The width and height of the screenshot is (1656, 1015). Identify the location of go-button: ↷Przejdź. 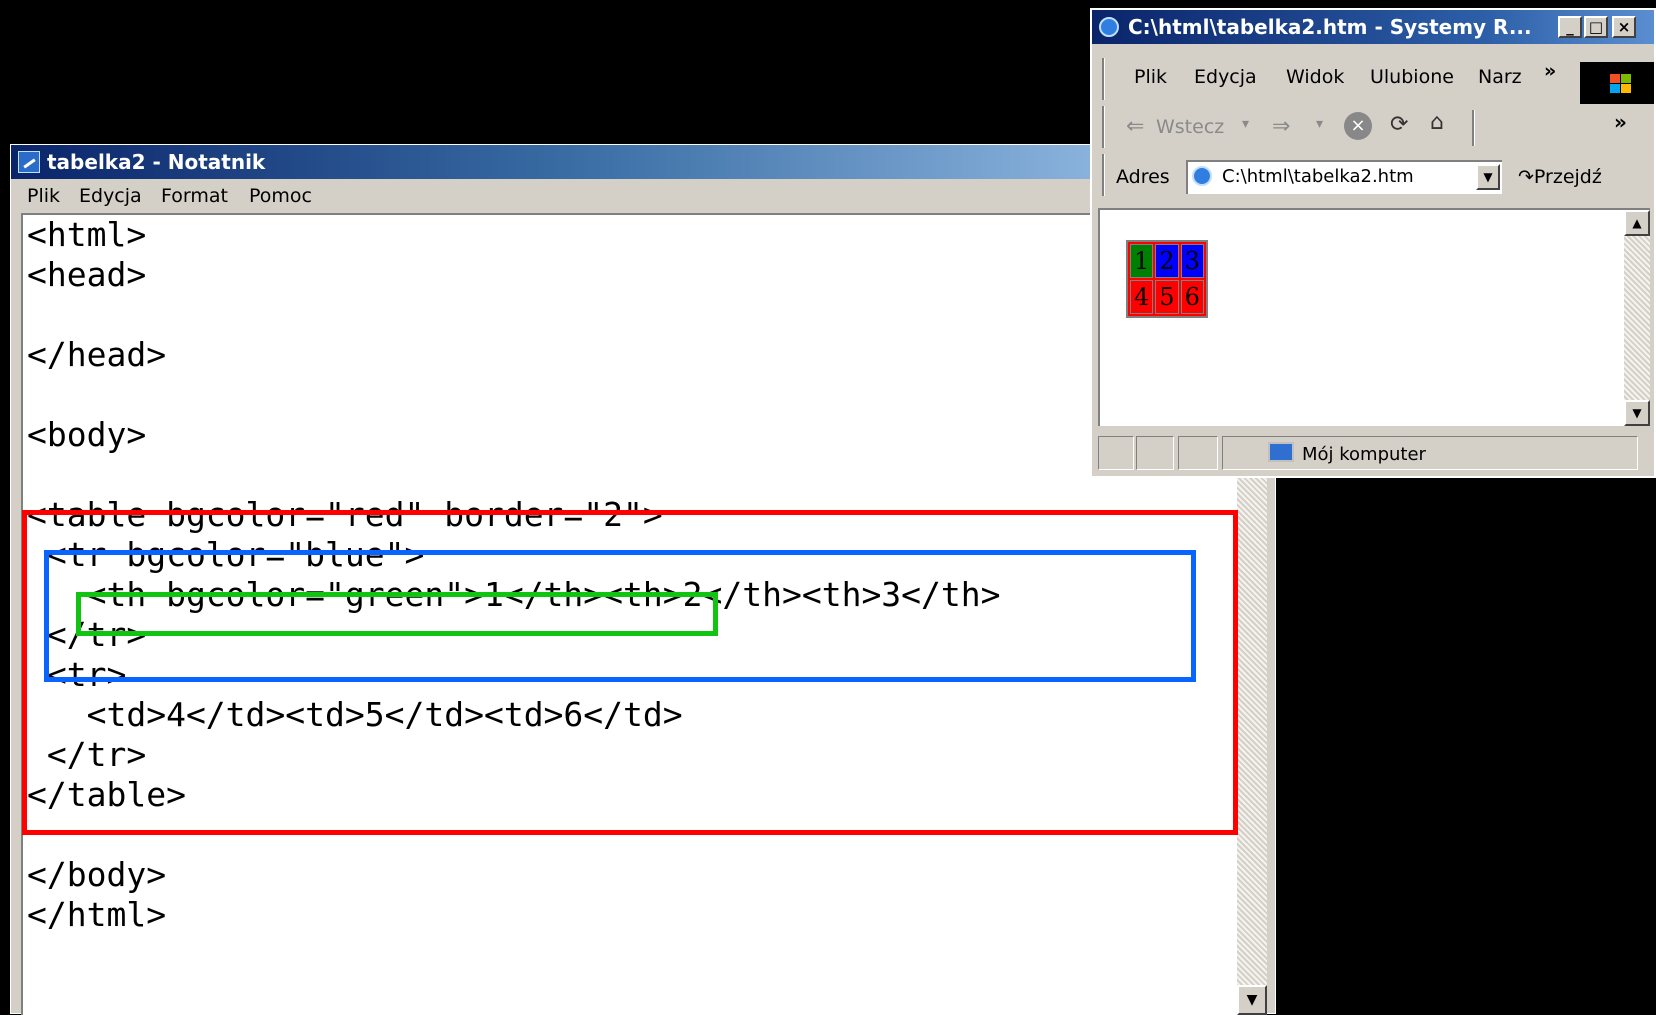
(1560, 177).